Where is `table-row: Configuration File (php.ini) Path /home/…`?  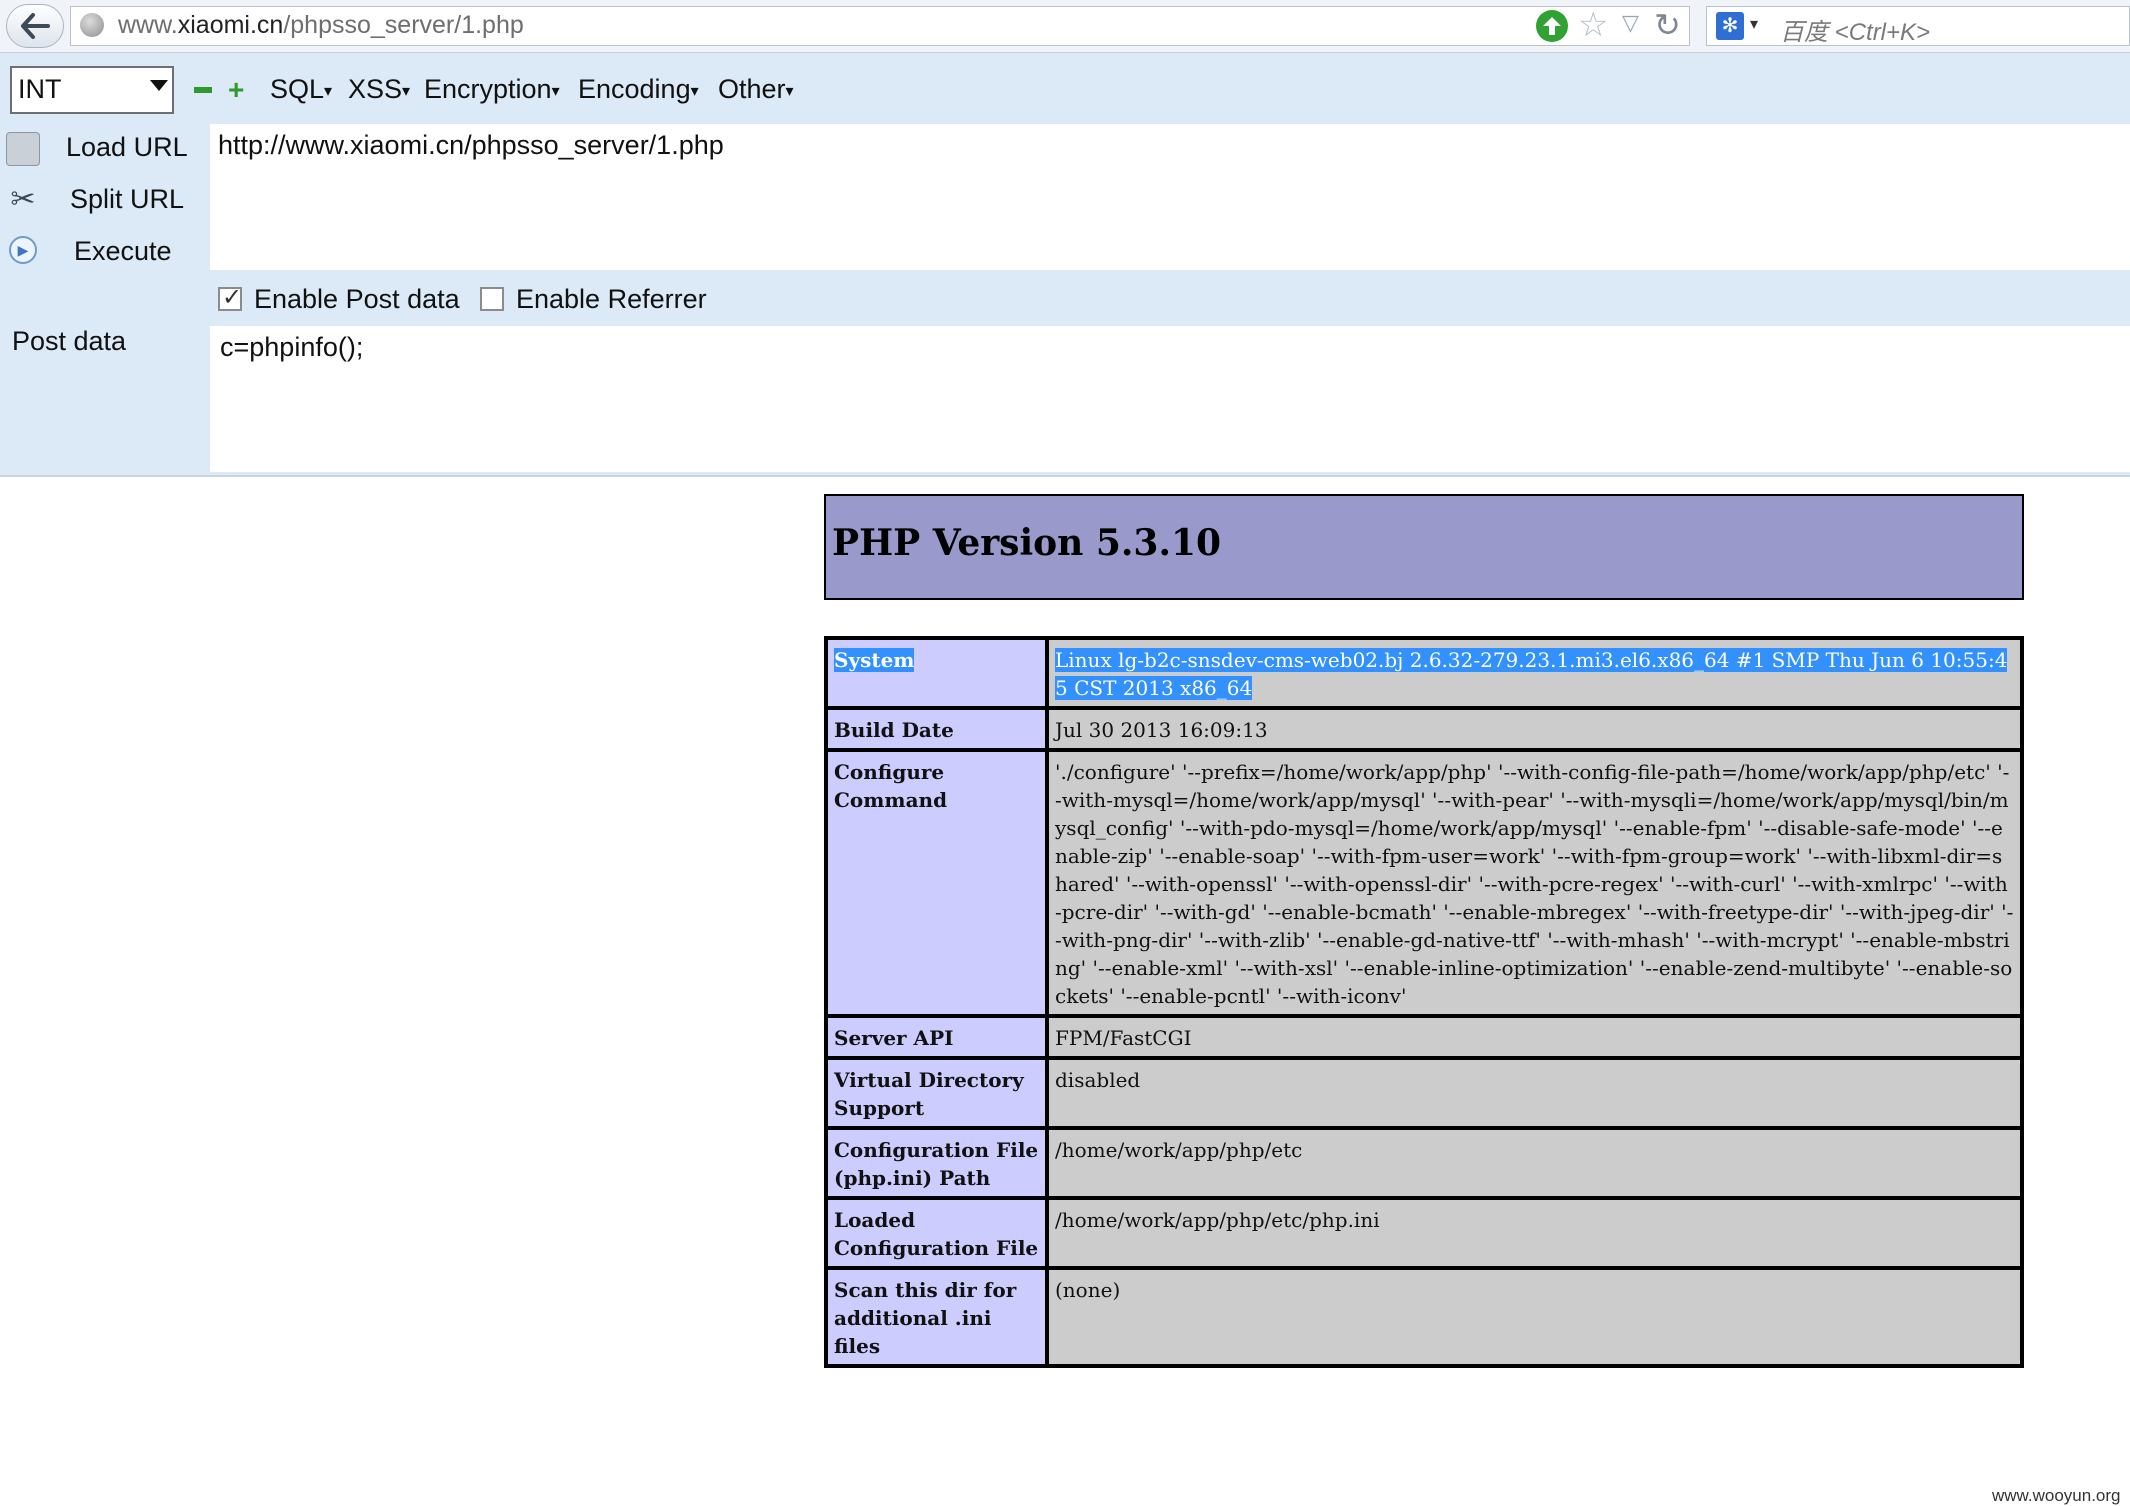
table-row: Configuration File (php.ini) Path /home/… is located at coordinates (1424, 1163).